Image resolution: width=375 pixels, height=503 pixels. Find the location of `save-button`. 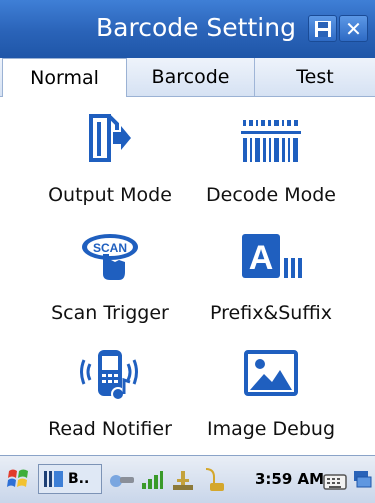

save-button is located at coordinates (322, 28).